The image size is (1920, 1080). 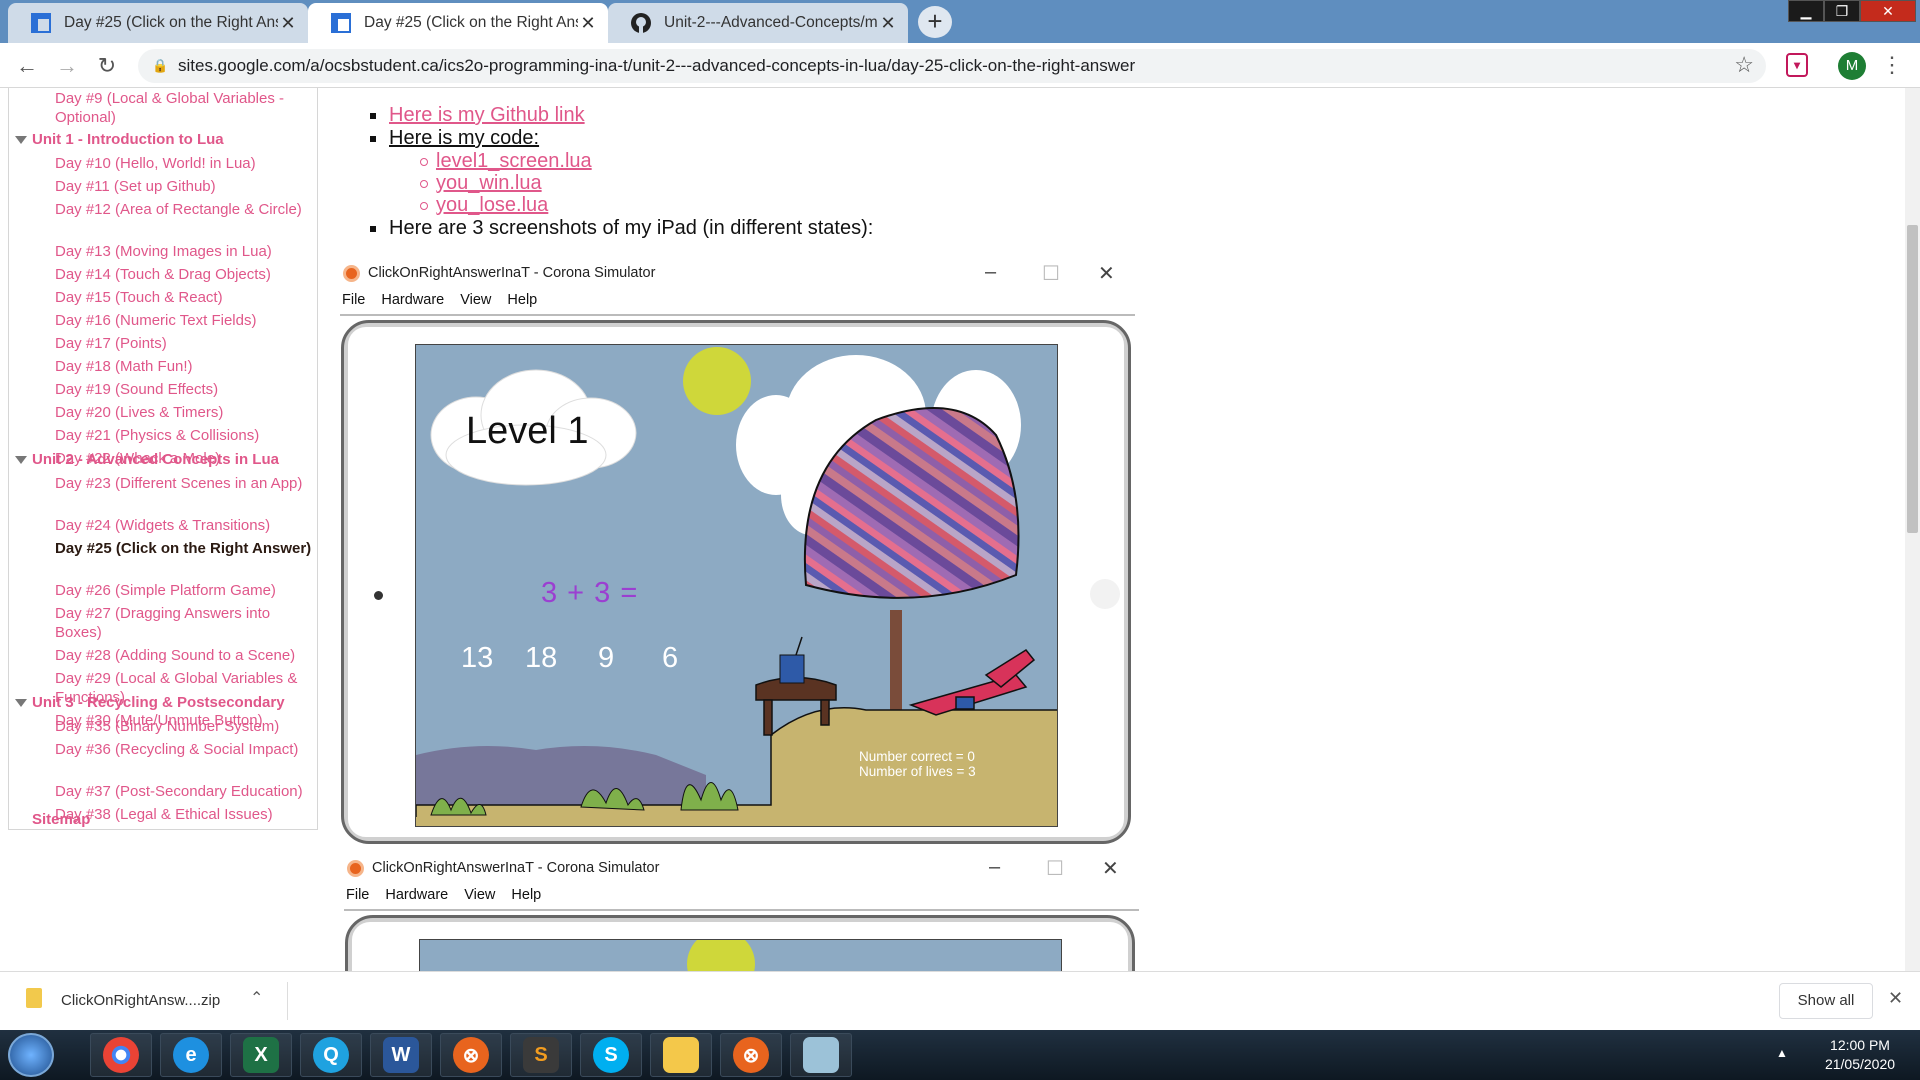 What do you see at coordinates (331, 1055) in the screenshot?
I see `taskbar-app: Q` at bounding box center [331, 1055].